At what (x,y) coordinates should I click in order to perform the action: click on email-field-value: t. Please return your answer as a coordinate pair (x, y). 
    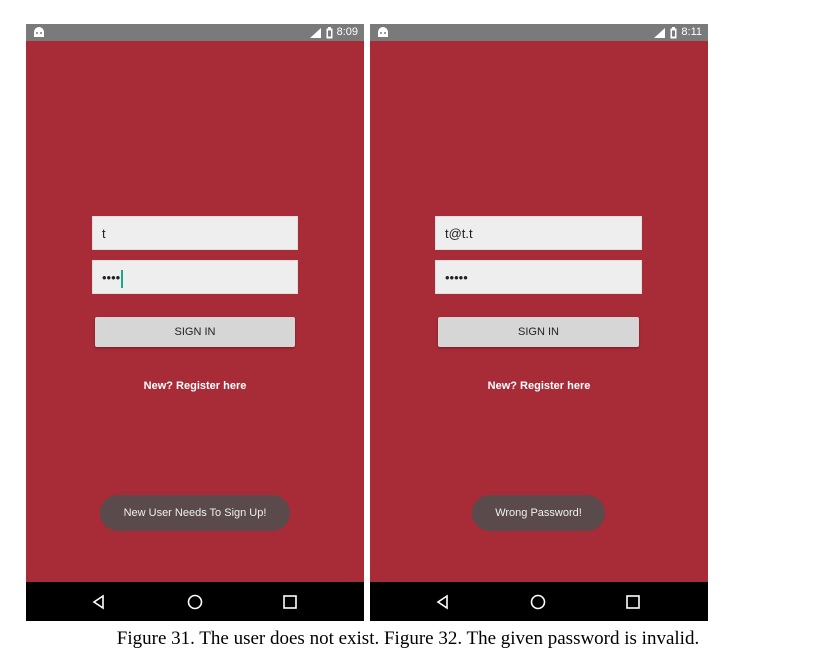
    Looking at the image, I should click on (104, 233).